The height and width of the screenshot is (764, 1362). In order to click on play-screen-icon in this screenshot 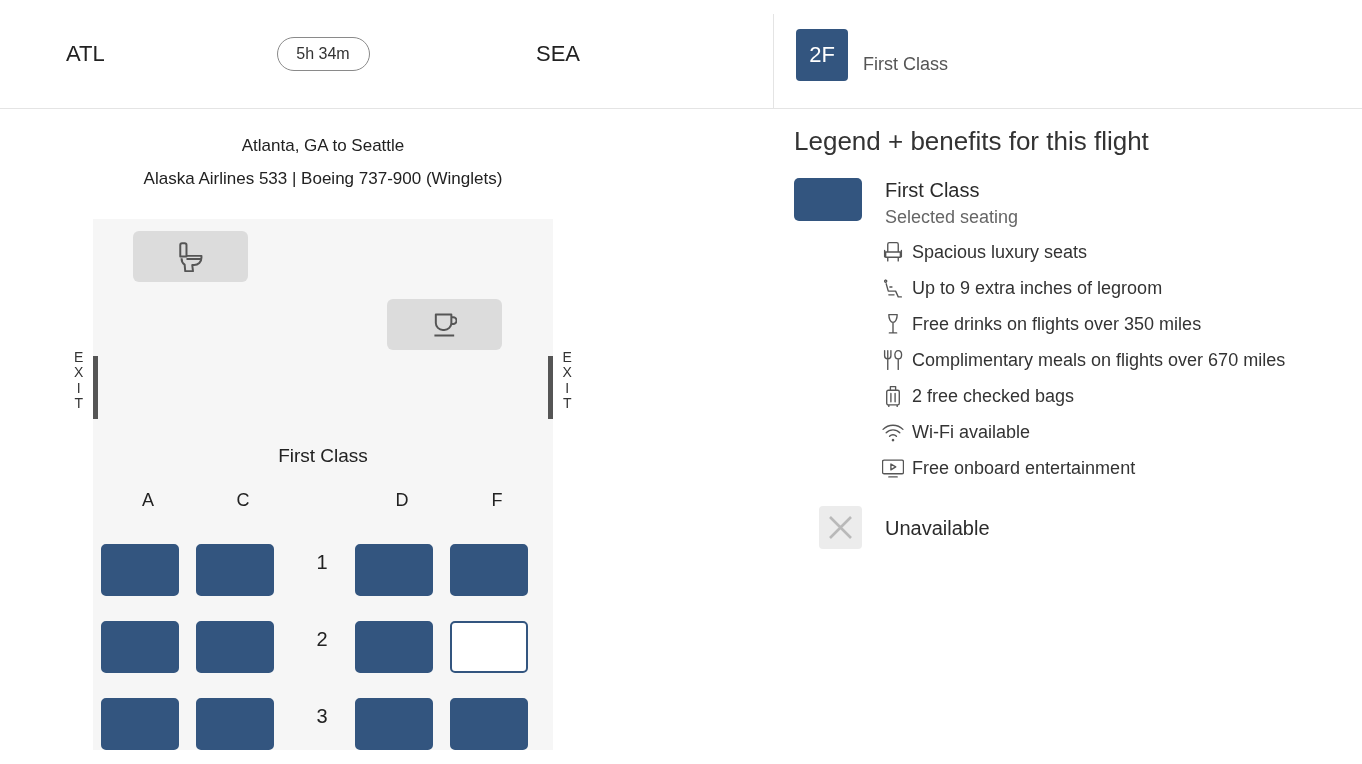, I will do `click(893, 468)`.